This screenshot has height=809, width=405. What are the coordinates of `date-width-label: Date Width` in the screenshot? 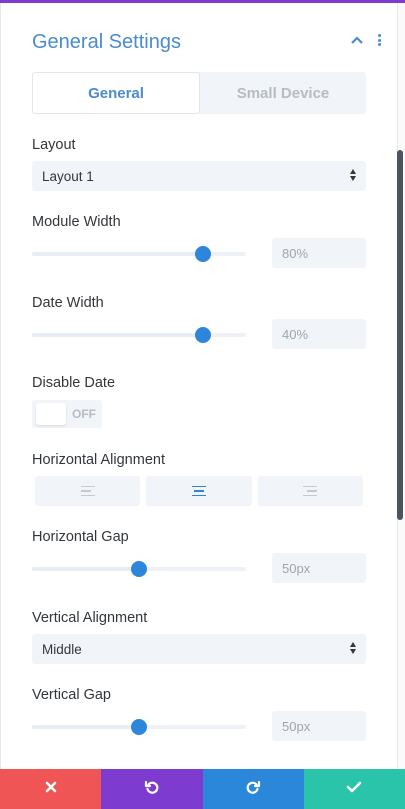 It's located at (68, 303).